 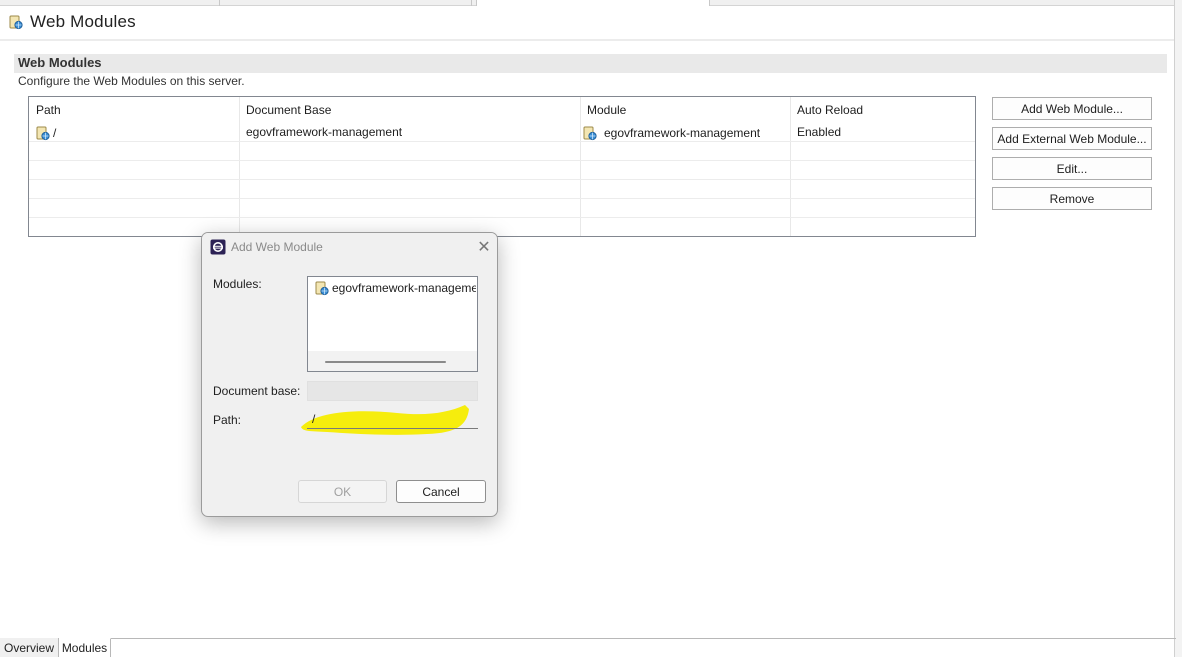 I want to click on row-module-name: egovframework-management, so click(x=682, y=133).